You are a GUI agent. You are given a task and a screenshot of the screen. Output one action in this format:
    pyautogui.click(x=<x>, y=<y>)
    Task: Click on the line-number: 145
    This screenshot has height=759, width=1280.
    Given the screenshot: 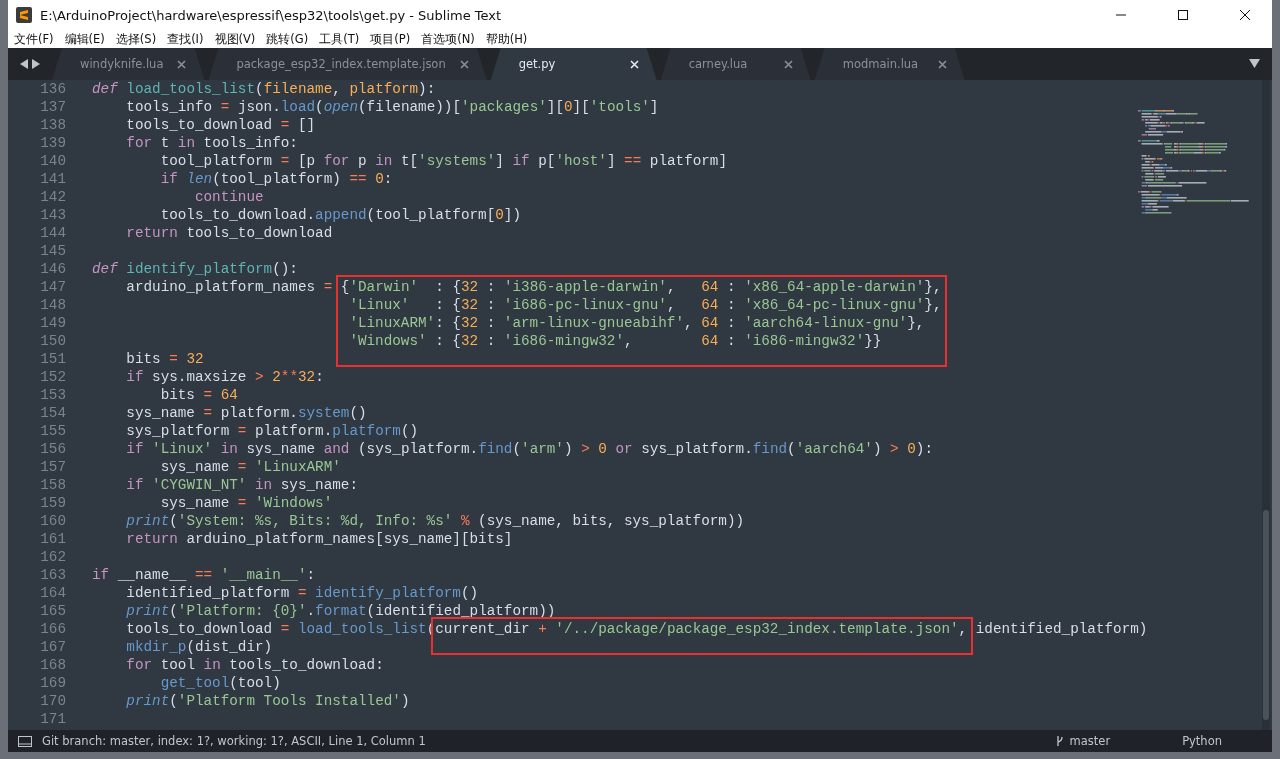 What is the action you would take?
    pyautogui.click(x=52, y=251)
    